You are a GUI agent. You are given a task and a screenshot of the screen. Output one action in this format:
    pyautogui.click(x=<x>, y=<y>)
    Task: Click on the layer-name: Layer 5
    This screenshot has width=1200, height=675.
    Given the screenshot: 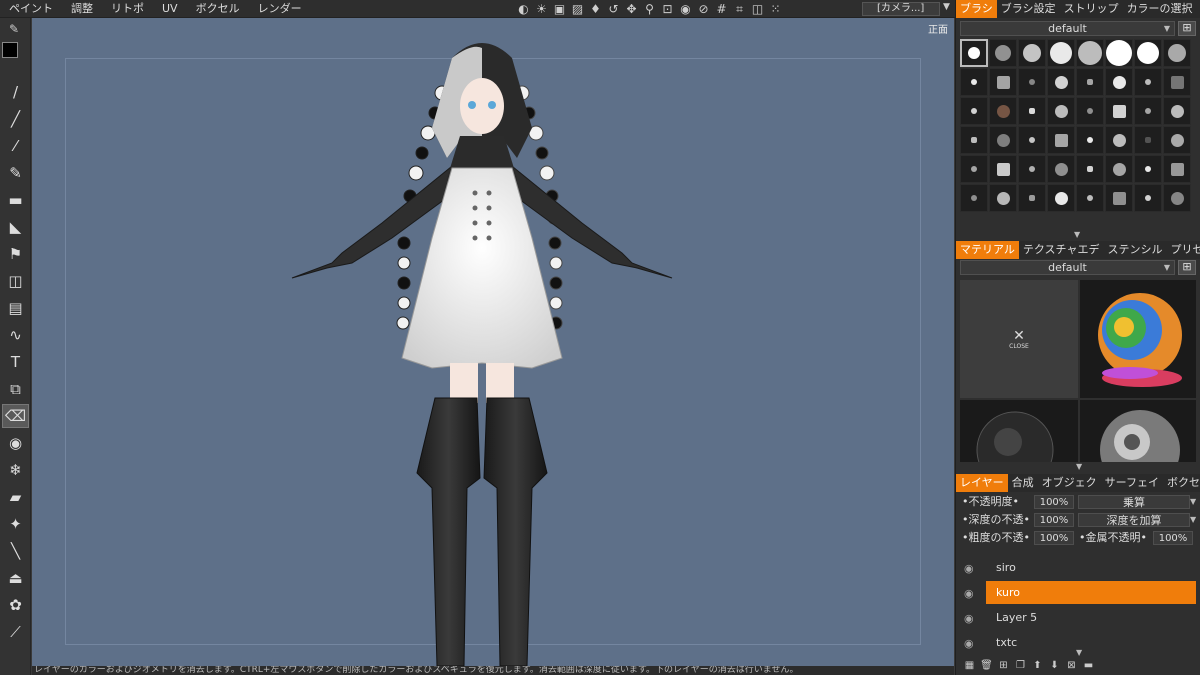 What is the action you would take?
    pyautogui.click(x=1091, y=617)
    